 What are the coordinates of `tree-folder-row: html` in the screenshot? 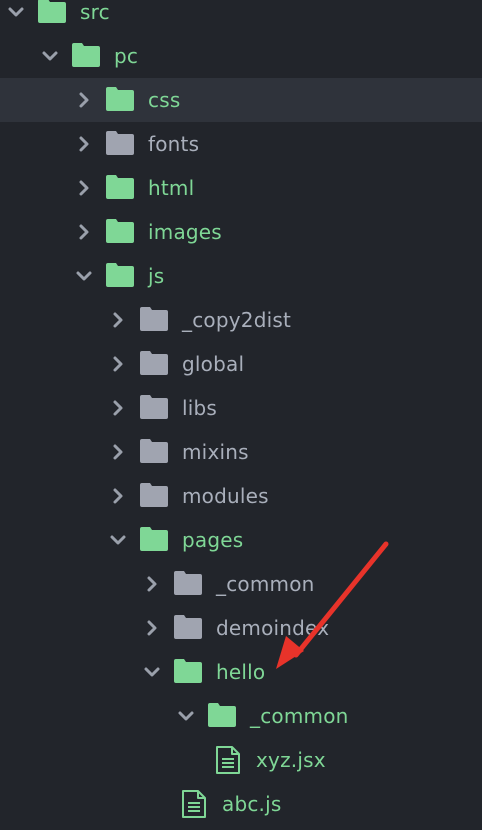 It's located at (241, 188).